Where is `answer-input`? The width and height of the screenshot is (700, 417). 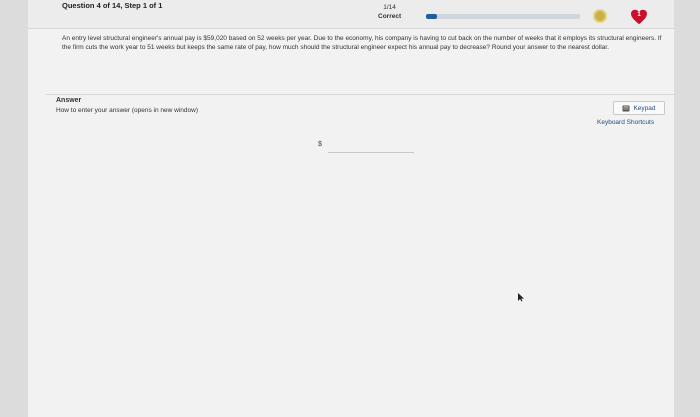 answer-input is located at coordinates (371, 146).